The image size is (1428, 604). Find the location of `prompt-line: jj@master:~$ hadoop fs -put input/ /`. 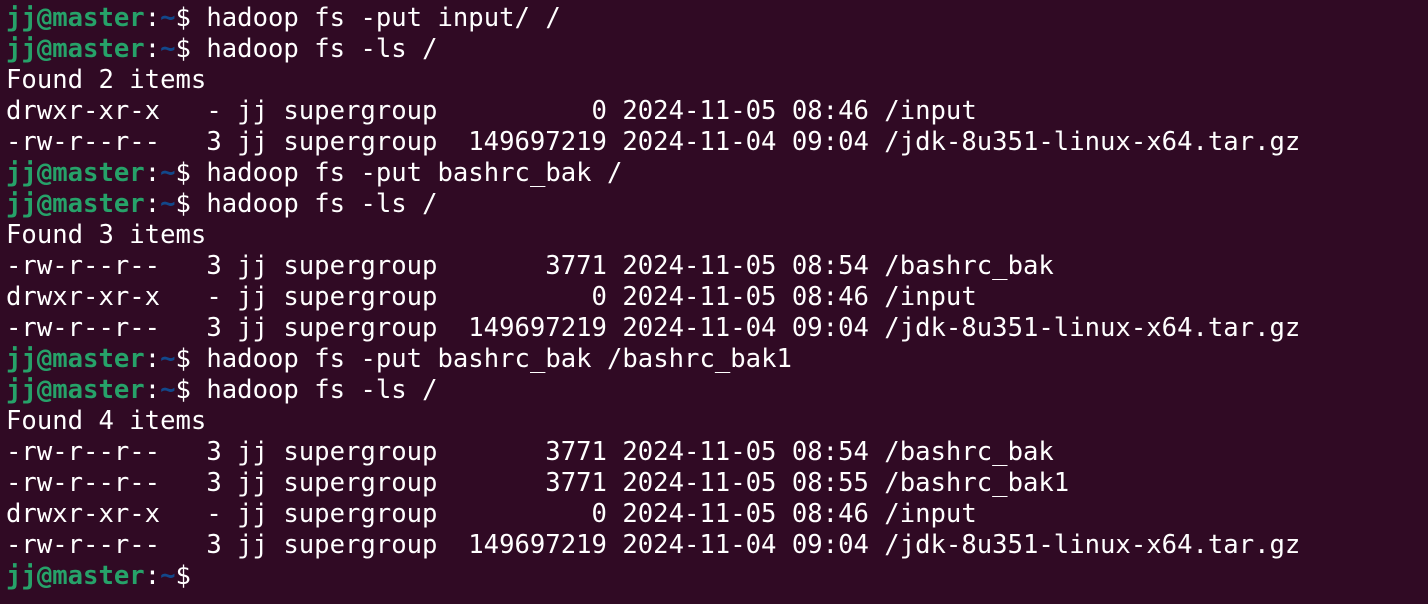

prompt-line: jj@master:~$ hadoop fs -put input/ / is located at coordinates (653, 18).